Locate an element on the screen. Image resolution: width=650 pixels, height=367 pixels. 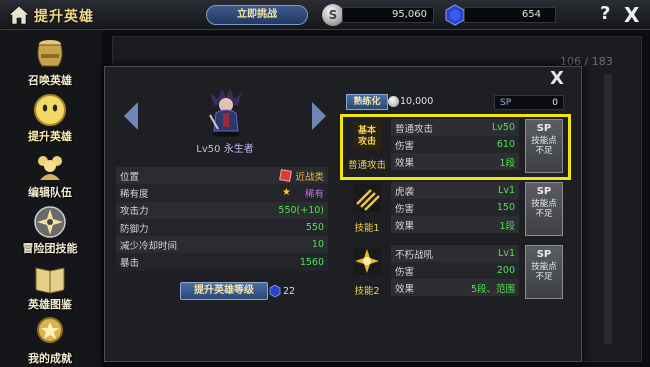
stat-row-attack: 攻击力 550(+10) is located at coordinates (222, 210).